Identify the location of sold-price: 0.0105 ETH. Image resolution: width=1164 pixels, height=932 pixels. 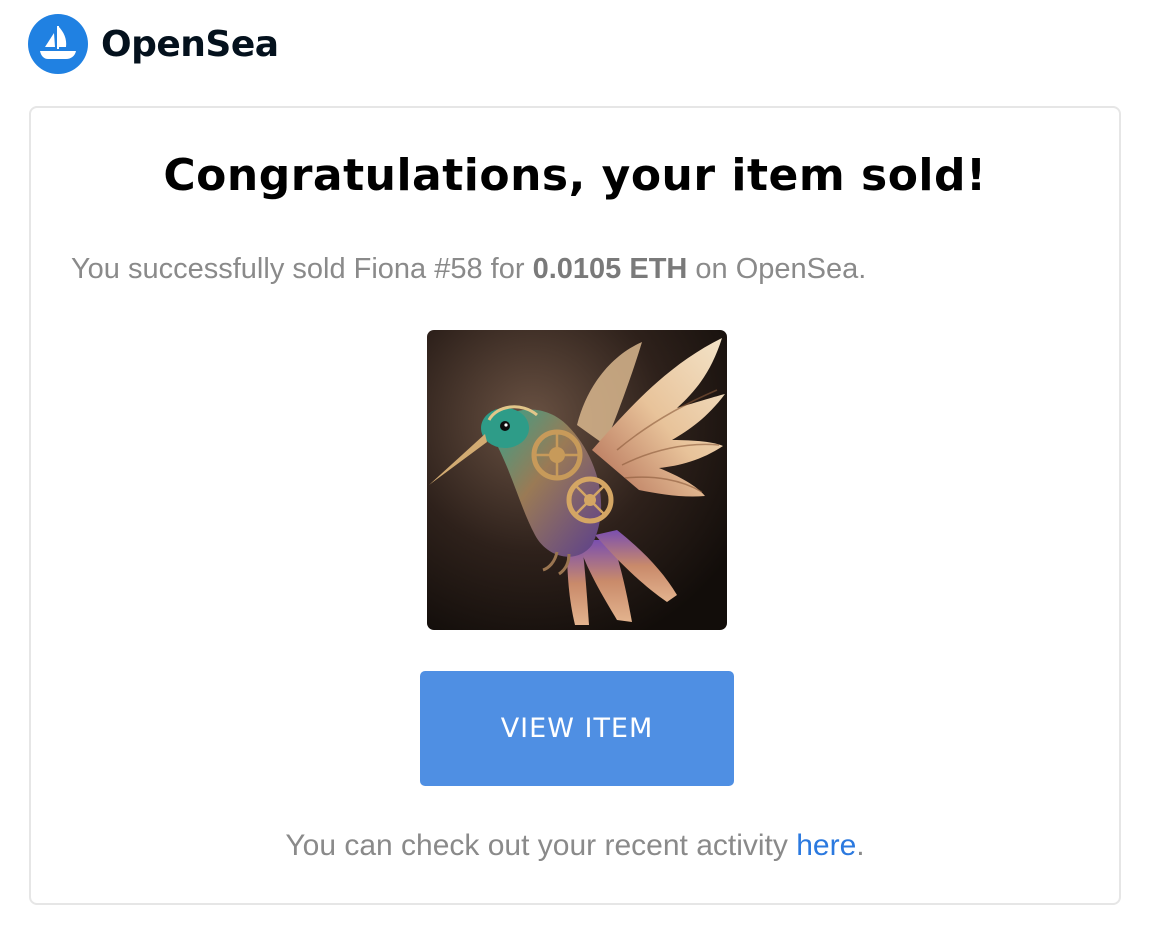
(610, 269).